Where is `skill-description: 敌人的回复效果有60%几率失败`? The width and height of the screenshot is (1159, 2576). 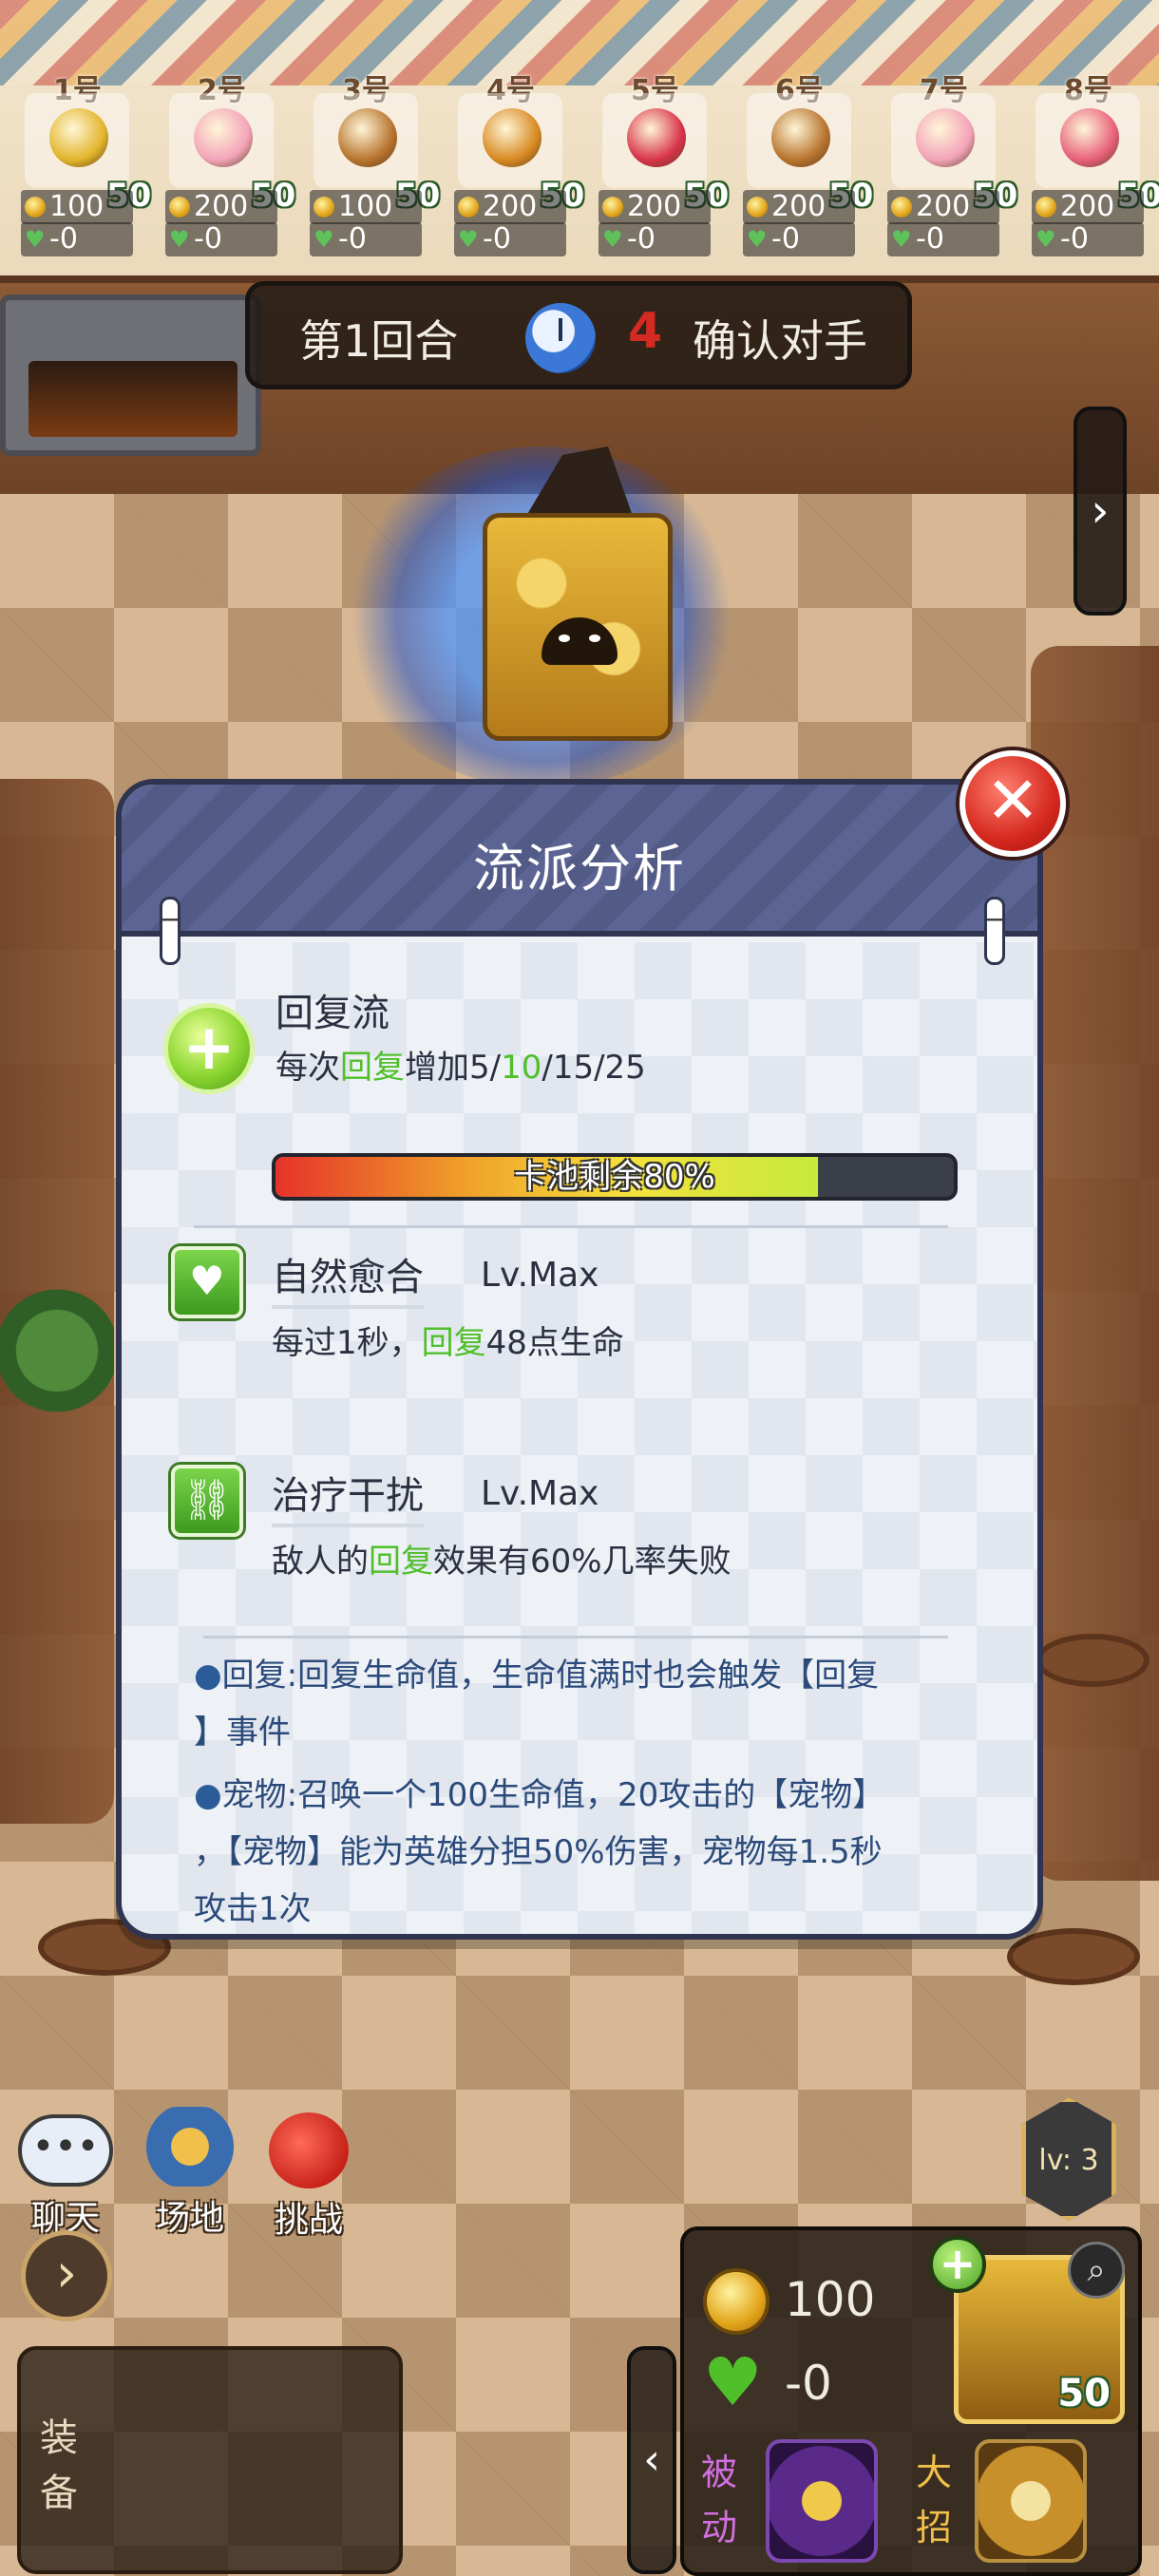 skill-description: 敌人的回复效果有60%几率失败 is located at coordinates (502, 1562).